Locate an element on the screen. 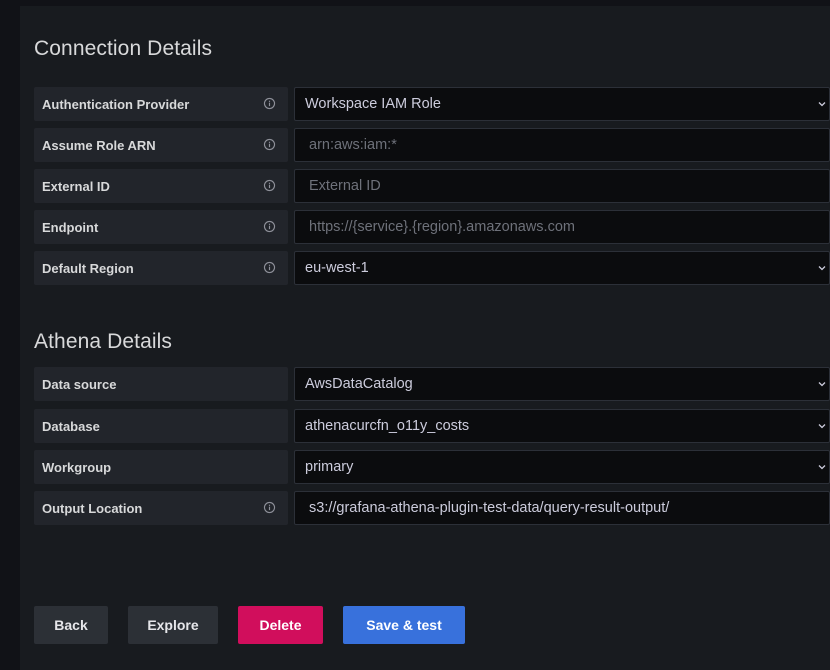  default-region-select: eu-west-1 is located at coordinates (562, 268).